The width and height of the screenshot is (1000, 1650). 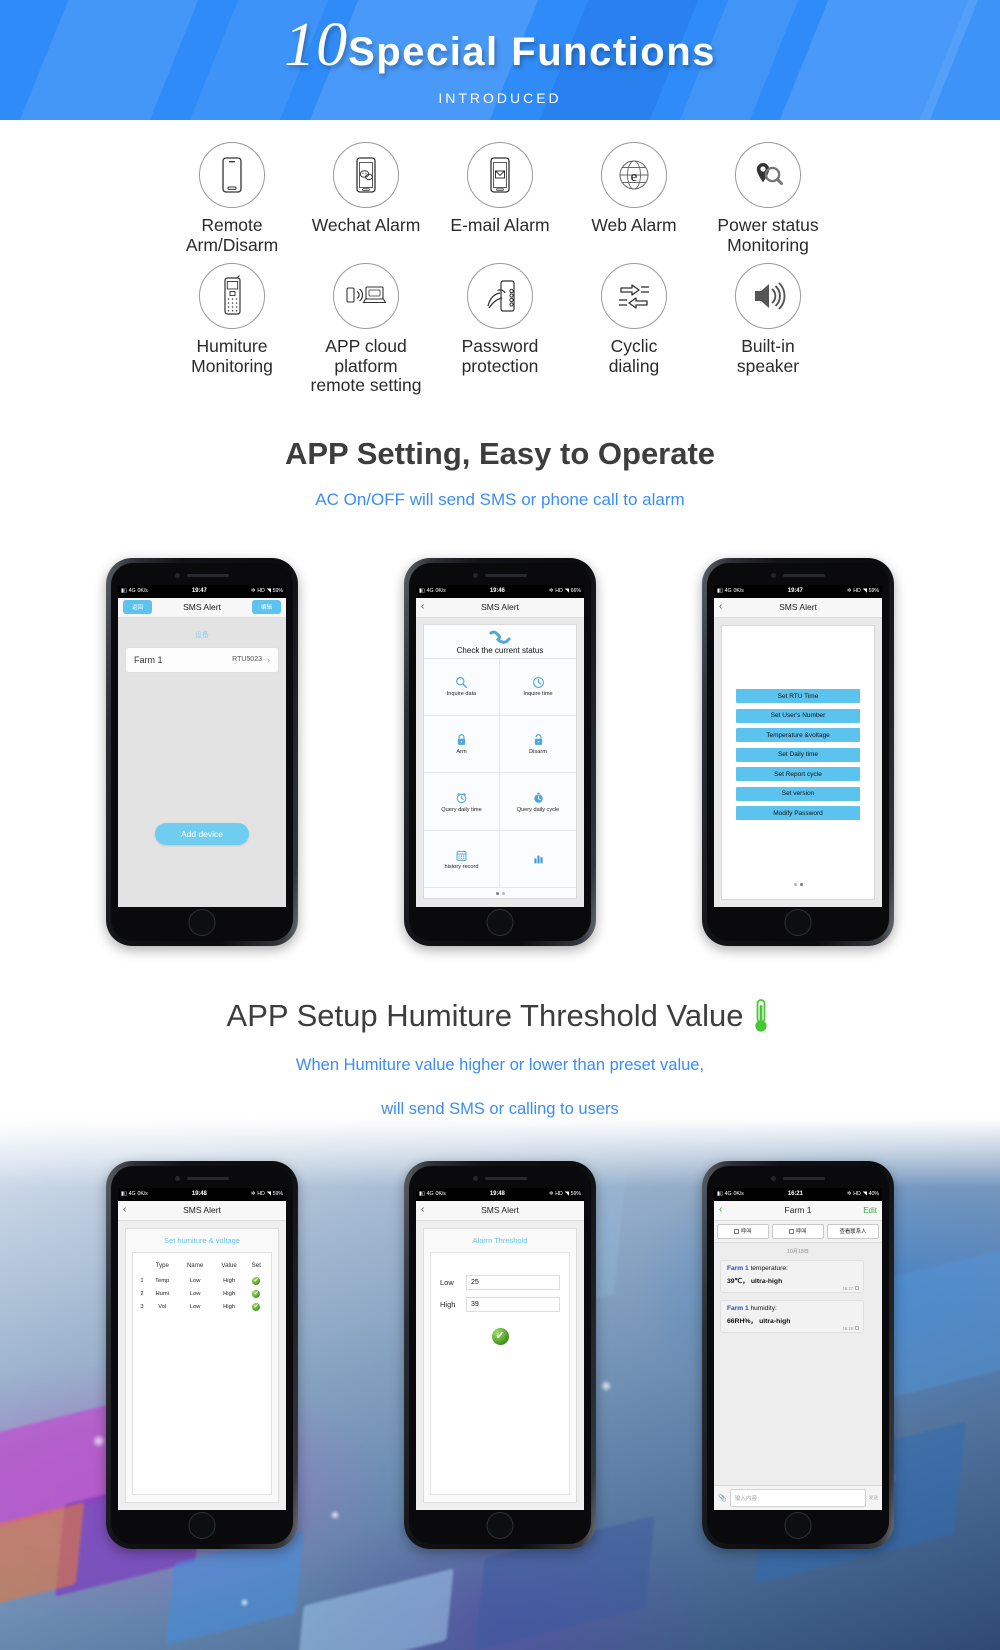 What do you see at coordinates (229, 1265) in the screenshot?
I see `column-header-value: Value` at bounding box center [229, 1265].